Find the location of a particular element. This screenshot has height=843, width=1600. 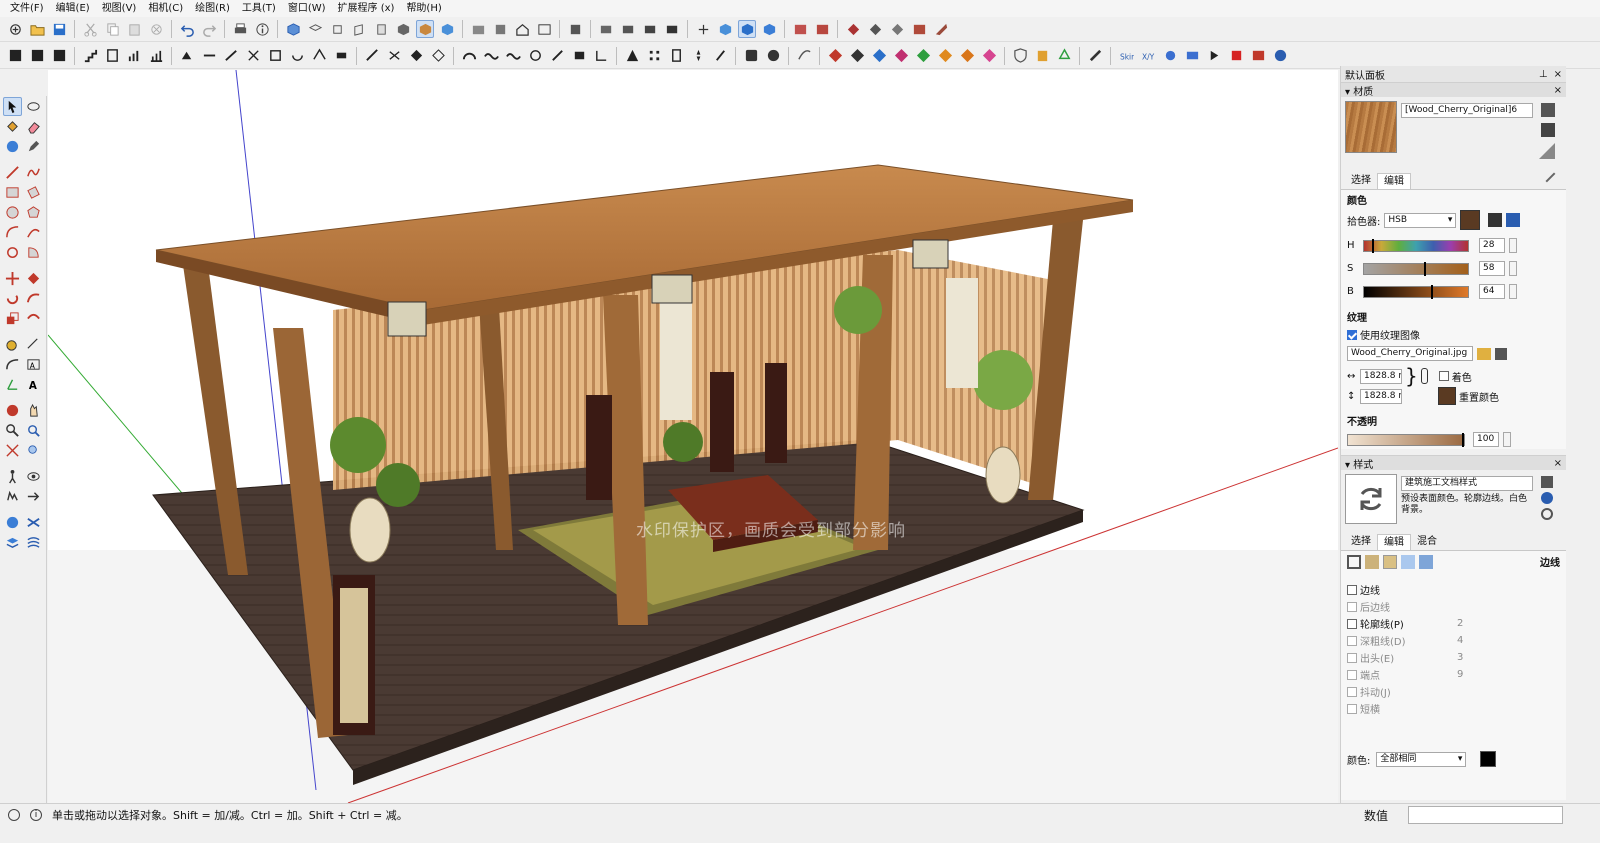

menu-view: 视图(V) is located at coordinates (119, 8).